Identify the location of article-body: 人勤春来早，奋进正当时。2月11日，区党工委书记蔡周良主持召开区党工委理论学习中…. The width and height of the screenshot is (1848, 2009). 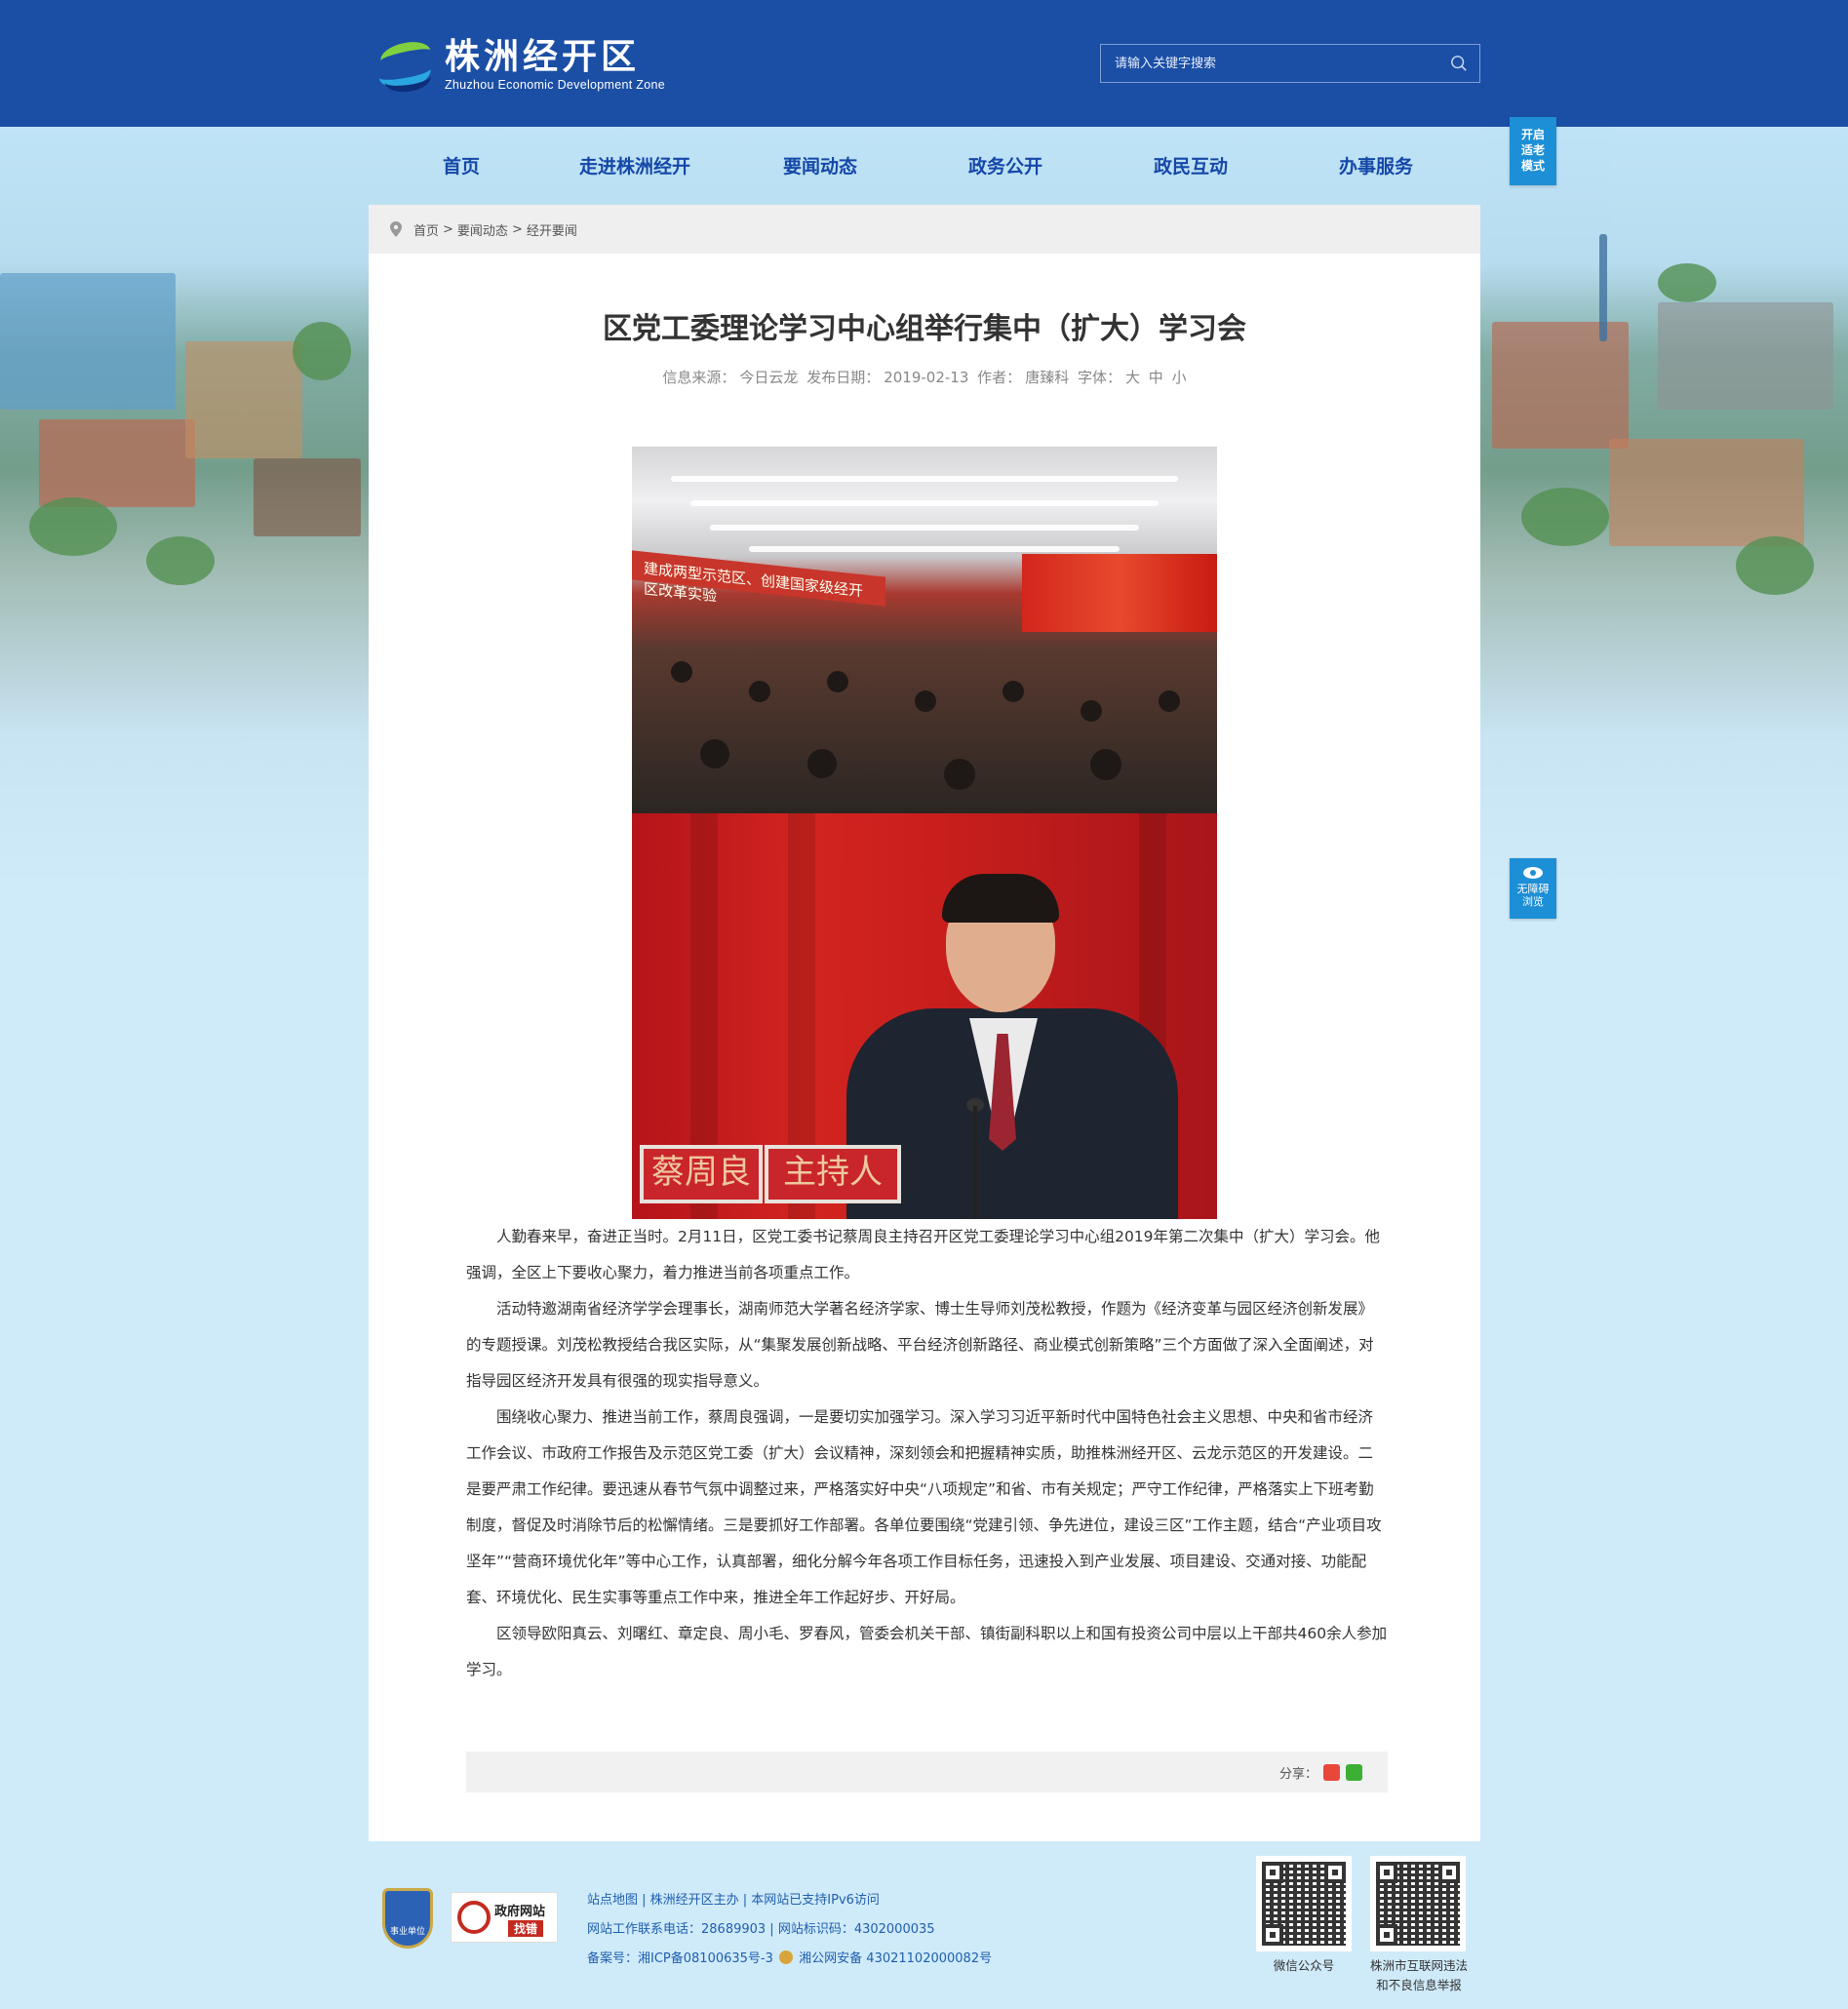
(927, 1453).